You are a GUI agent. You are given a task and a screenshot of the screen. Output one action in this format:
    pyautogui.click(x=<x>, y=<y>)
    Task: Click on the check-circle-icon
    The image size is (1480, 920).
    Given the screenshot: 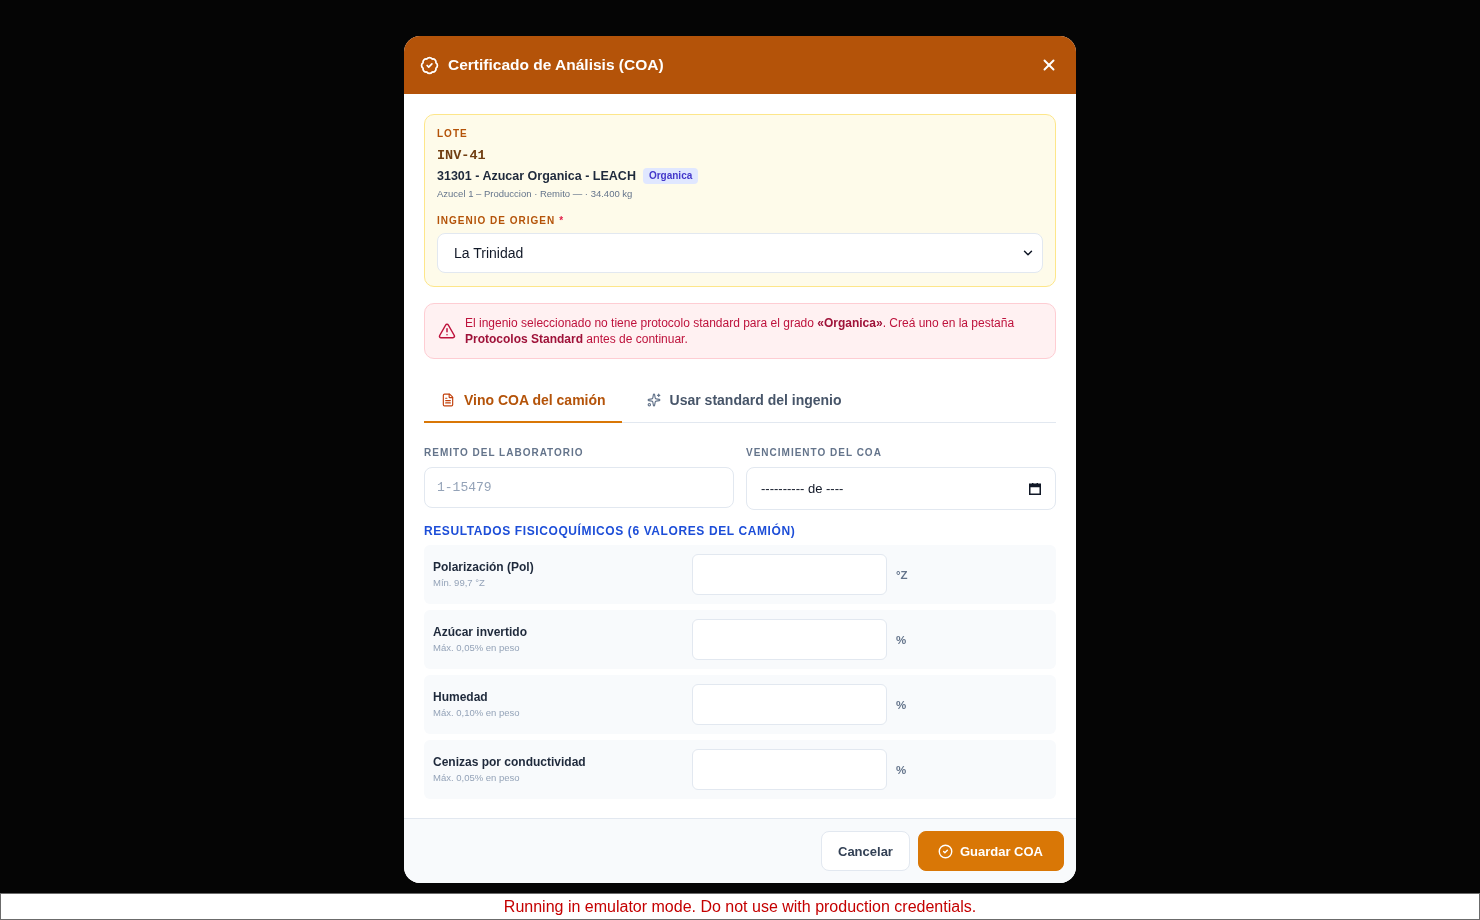 What is the action you would take?
    pyautogui.click(x=945, y=851)
    